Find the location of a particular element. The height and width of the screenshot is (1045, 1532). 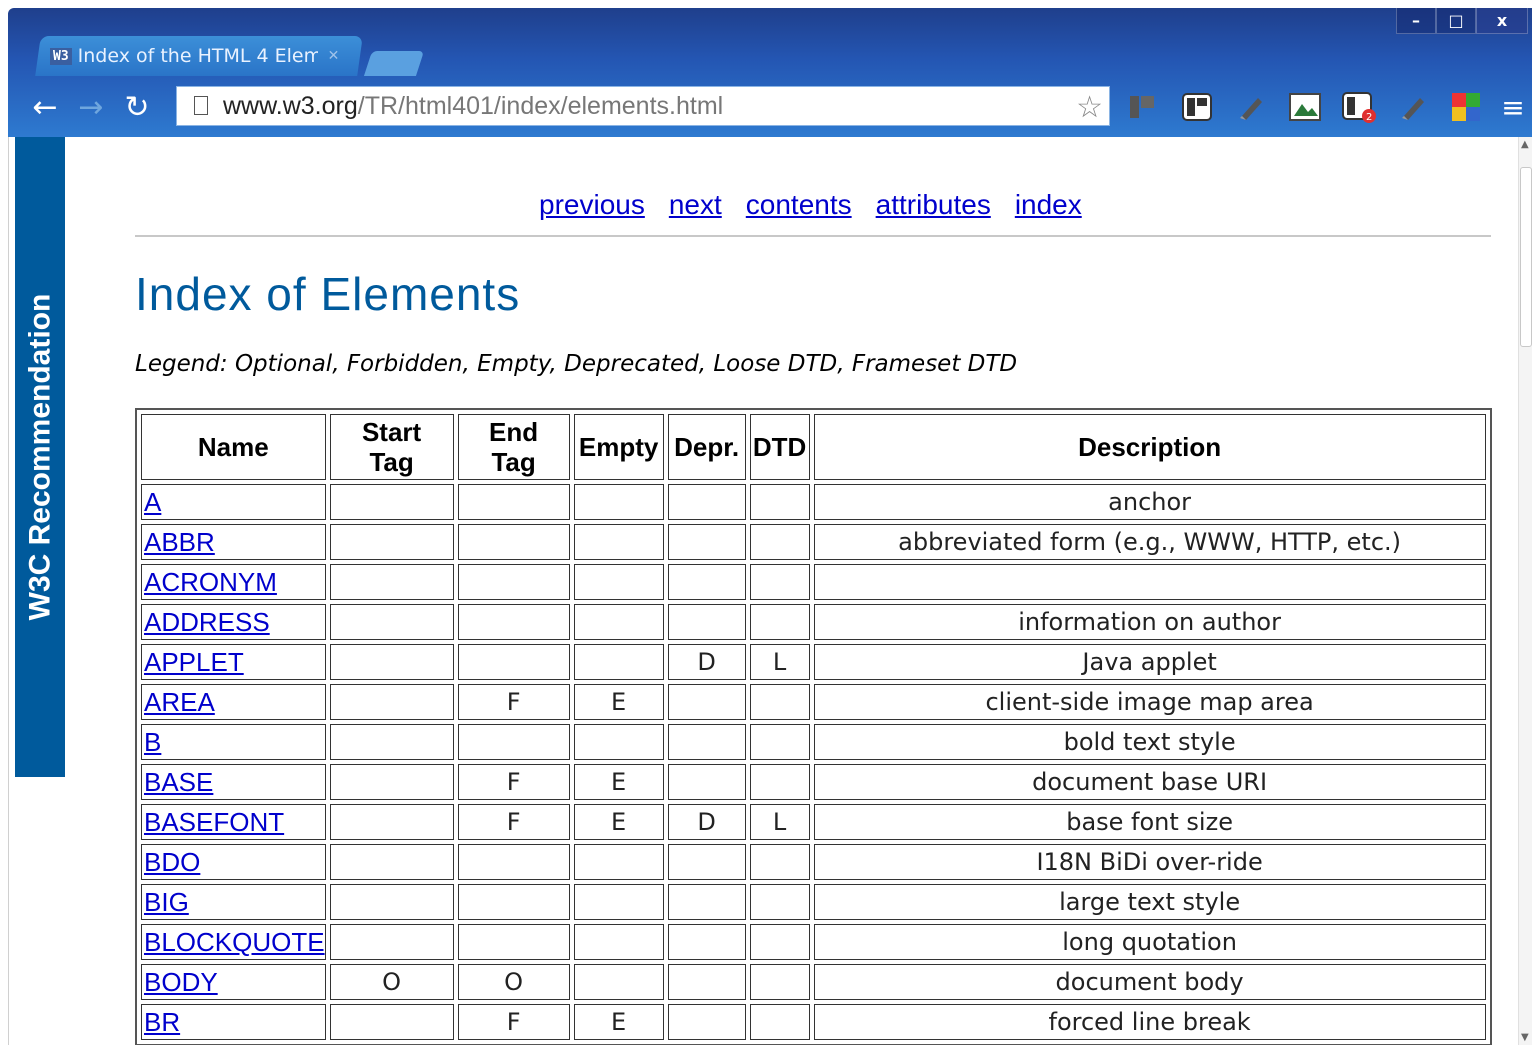

nav-link-index: index is located at coordinates (1048, 205).